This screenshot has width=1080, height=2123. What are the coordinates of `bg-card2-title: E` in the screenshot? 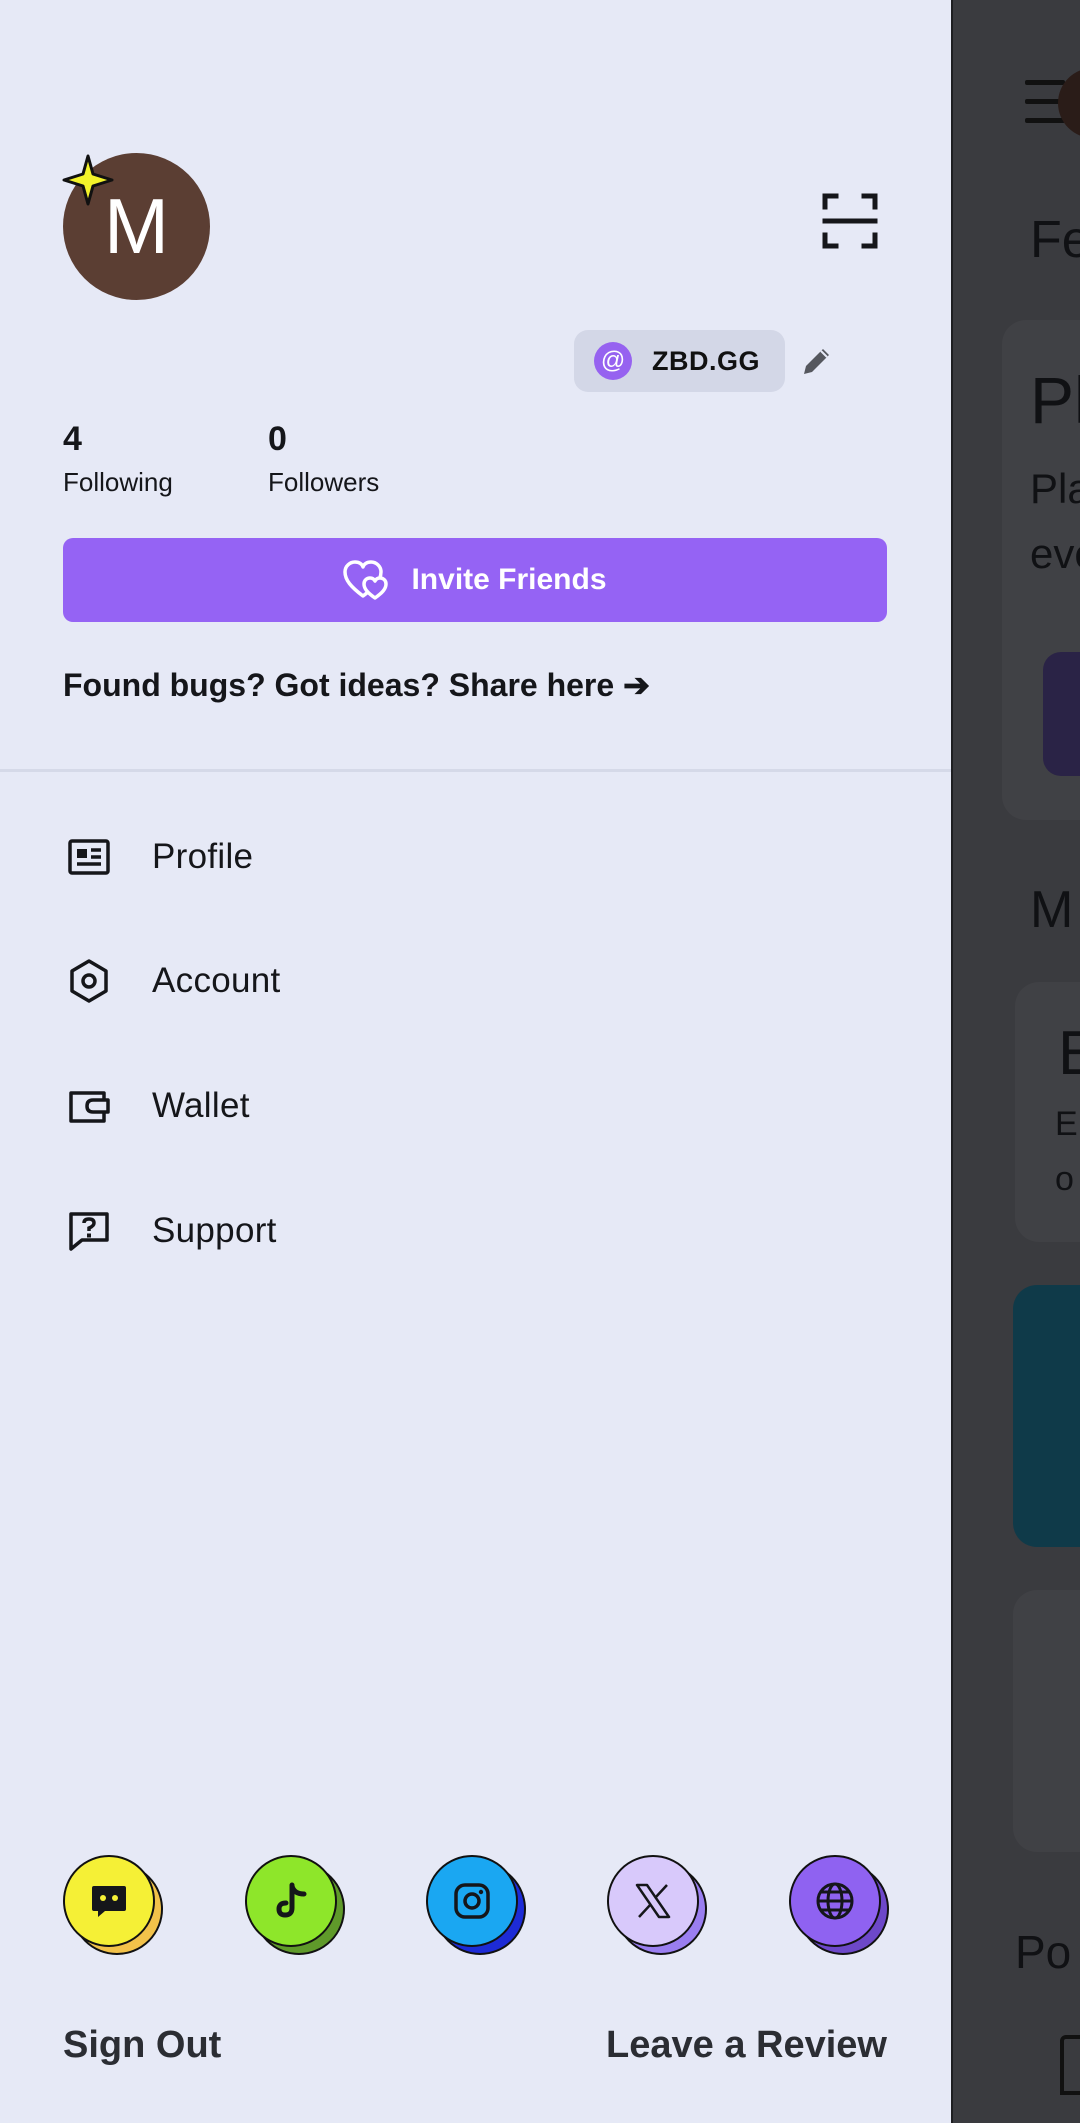 It's located at (1069, 1053).